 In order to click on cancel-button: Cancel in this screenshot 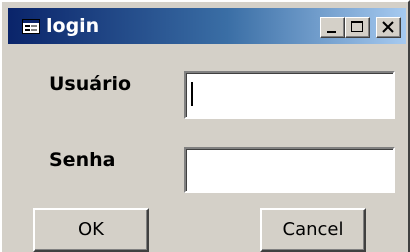, I will do `click(313, 230)`.